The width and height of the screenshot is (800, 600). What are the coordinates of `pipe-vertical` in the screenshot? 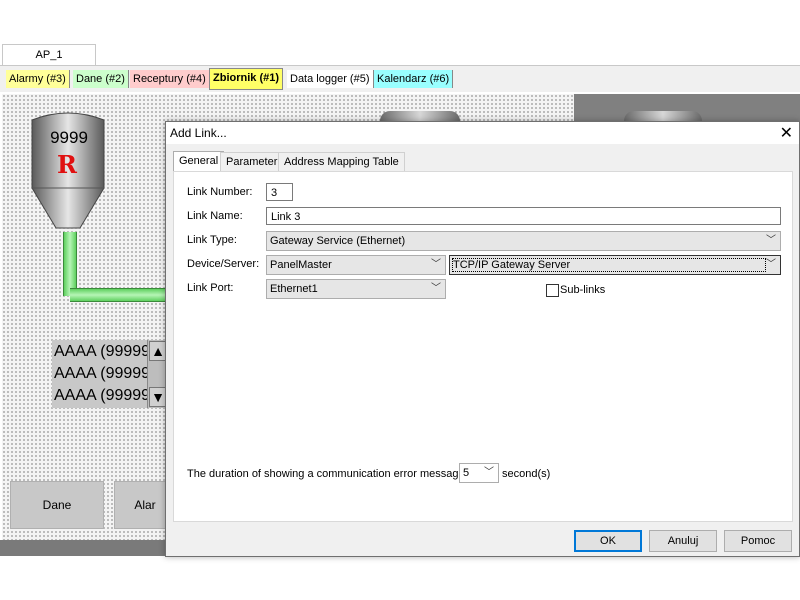 It's located at (70, 264).